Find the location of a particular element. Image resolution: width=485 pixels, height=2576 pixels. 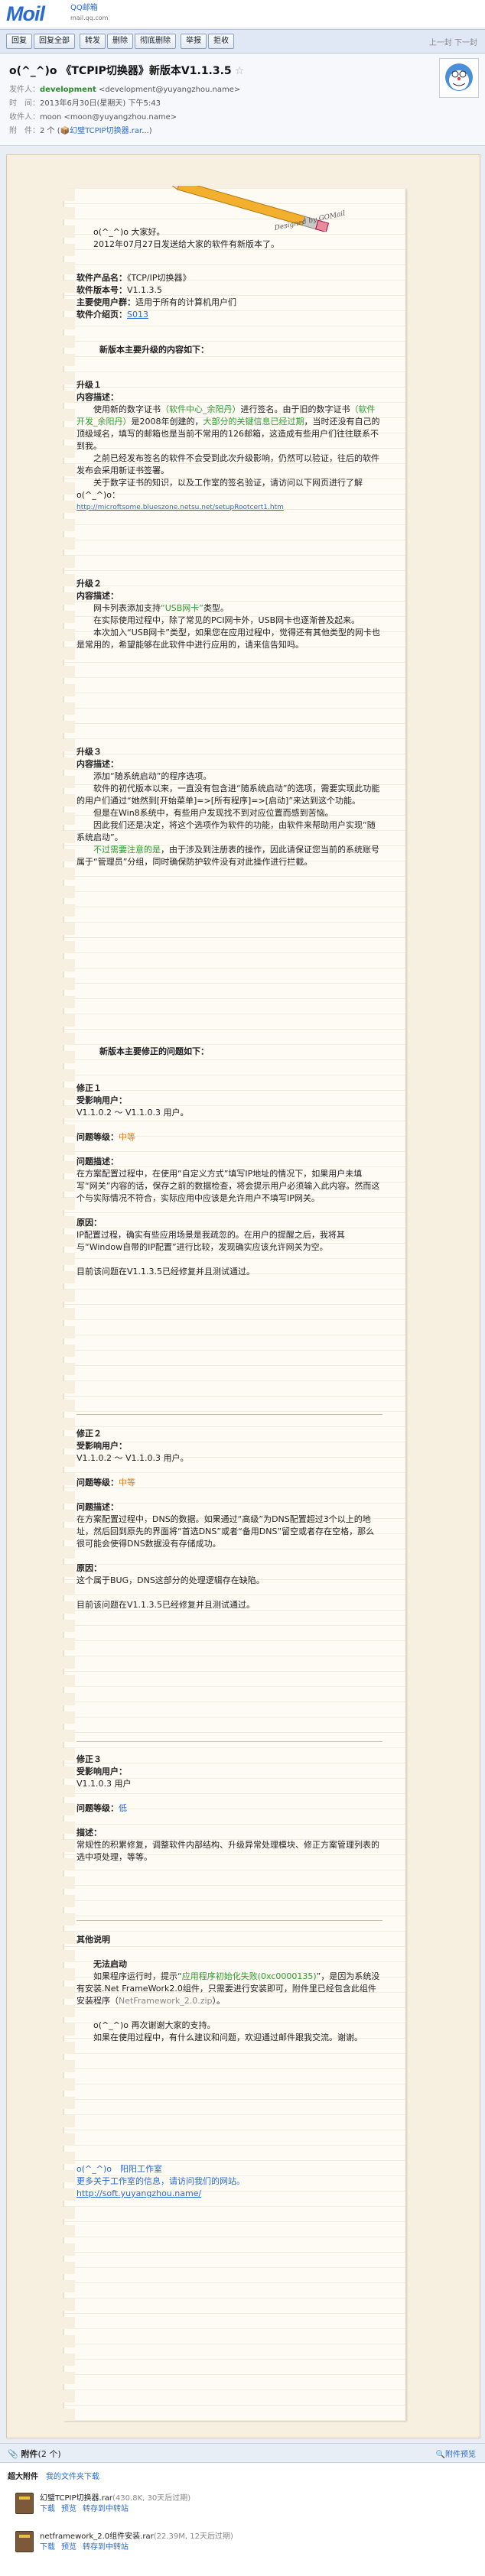

fix-2-level: 中等 is located at coordinates (127, 1483).